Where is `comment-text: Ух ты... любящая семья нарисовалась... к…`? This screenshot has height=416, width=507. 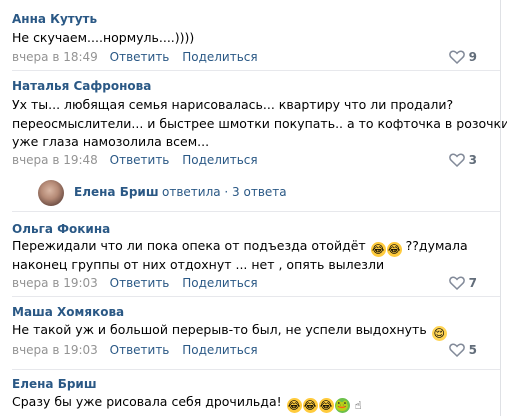
comment-text: Ух ты... любящая семья нарисовалась... к… is located at coordinates (233, 104).